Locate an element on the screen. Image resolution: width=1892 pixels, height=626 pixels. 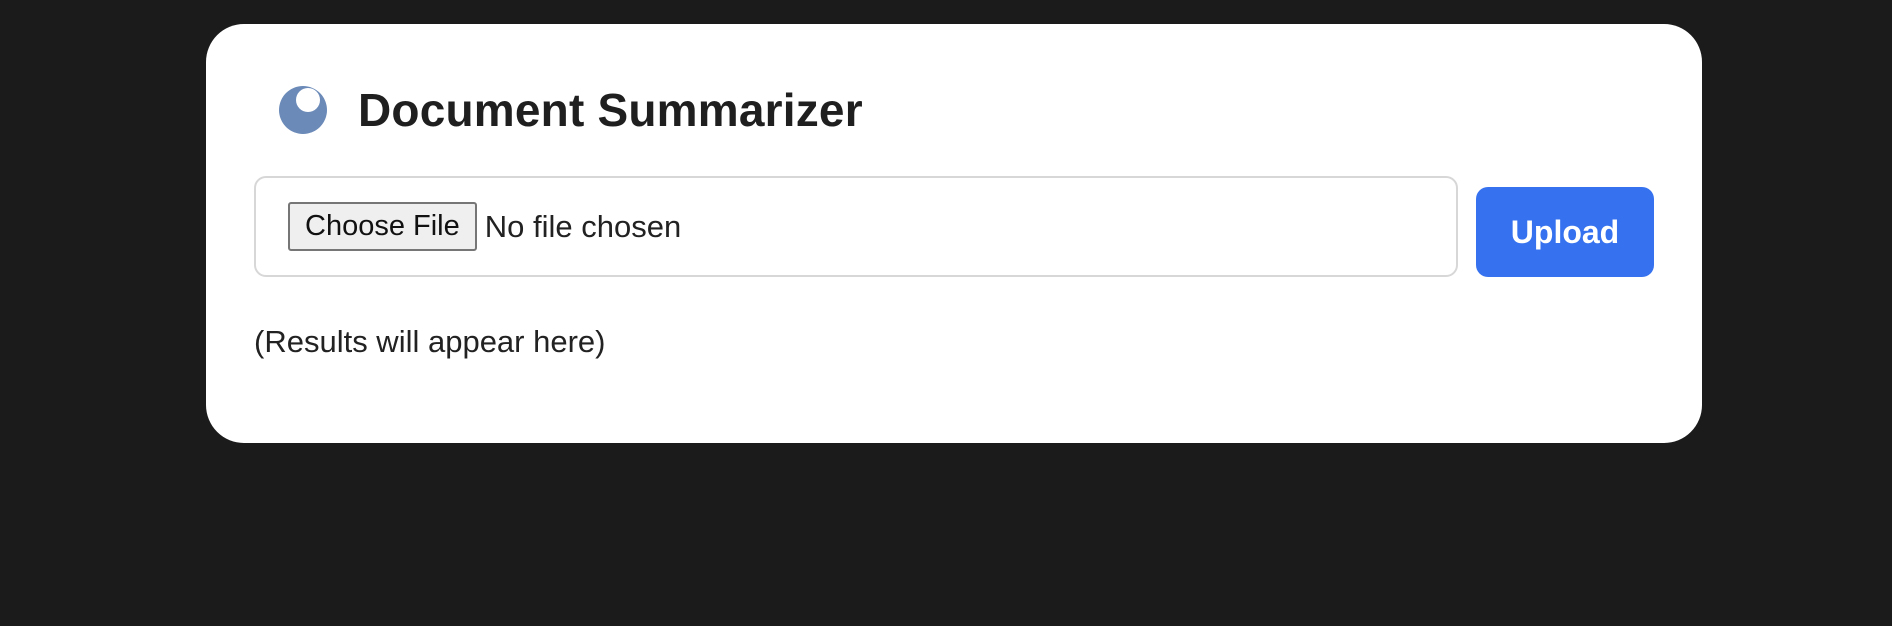
page-title: Document Summarizer is located at coordinates (610, 110).